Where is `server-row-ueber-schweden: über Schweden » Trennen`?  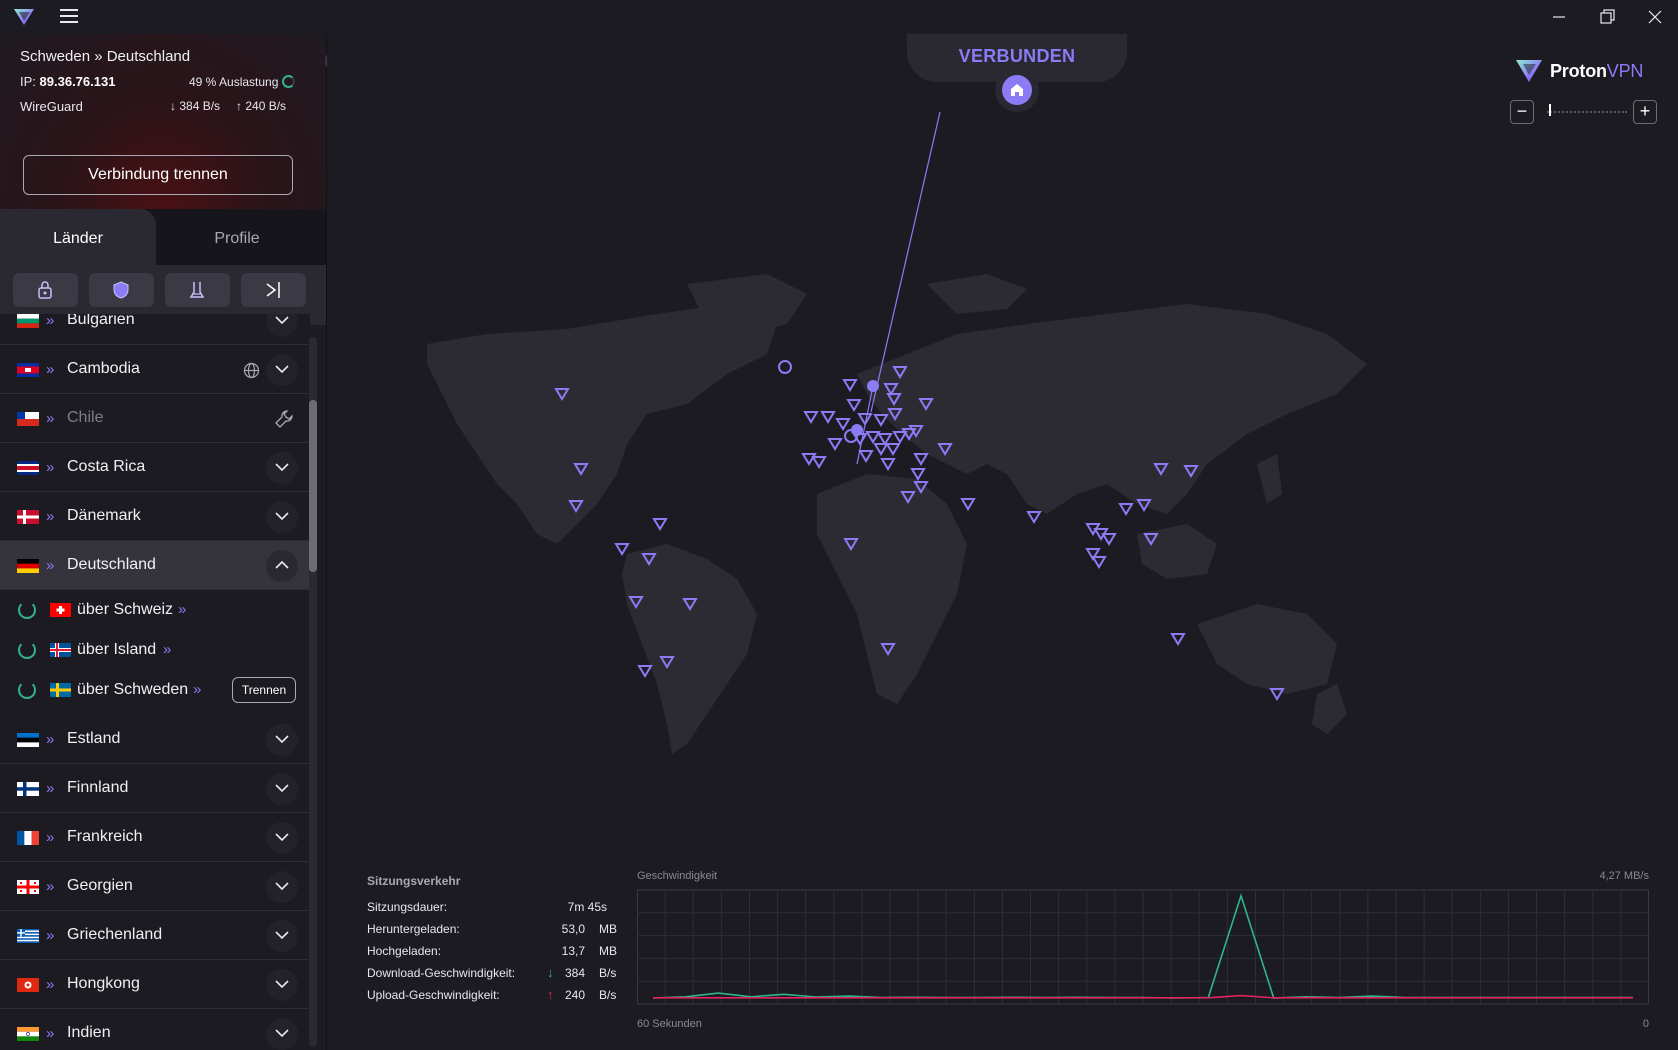
server-row-ueber-schweden: über Schweden » Trennen is located at coordinates (155, 690).